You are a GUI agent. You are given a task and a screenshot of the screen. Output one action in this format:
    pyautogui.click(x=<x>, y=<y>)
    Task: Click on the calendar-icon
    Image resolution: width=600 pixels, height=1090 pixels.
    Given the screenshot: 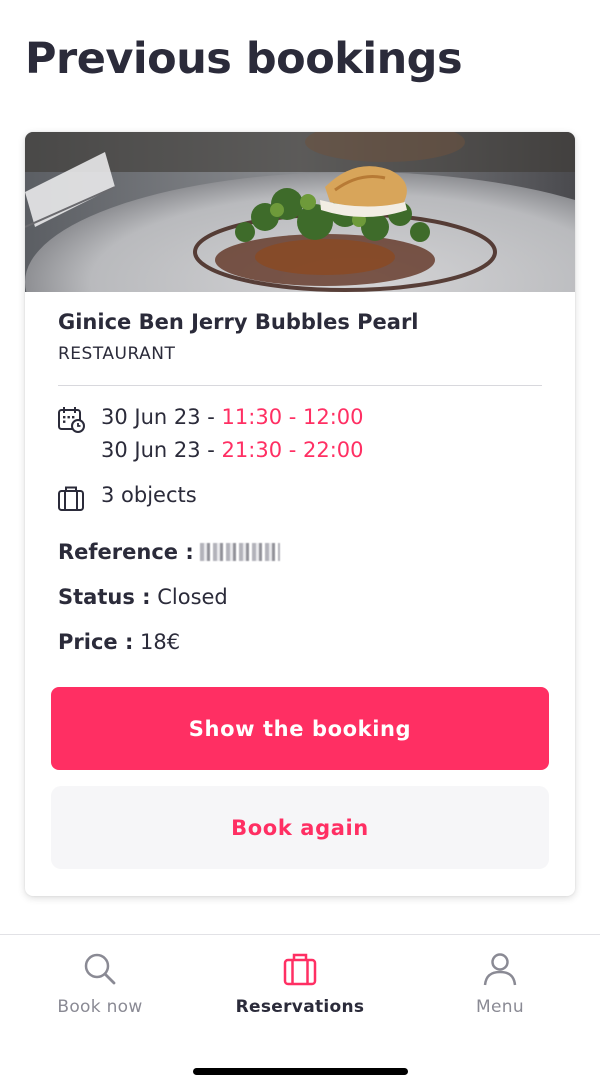 What is the action you would take?
    pyautogui.click(x=71, y=421)
    